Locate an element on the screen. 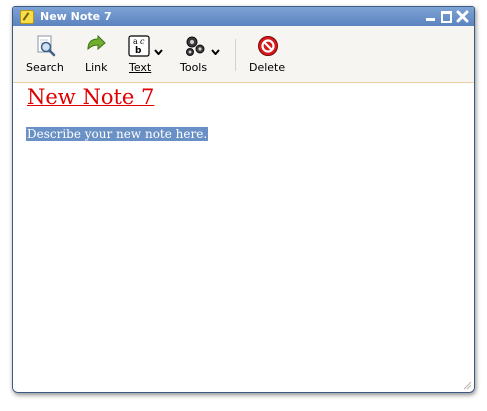 The width and height of the screenshot is (487, 411). note-body-selected-text: Describe your new note here. is located at coordinates (117, 134).